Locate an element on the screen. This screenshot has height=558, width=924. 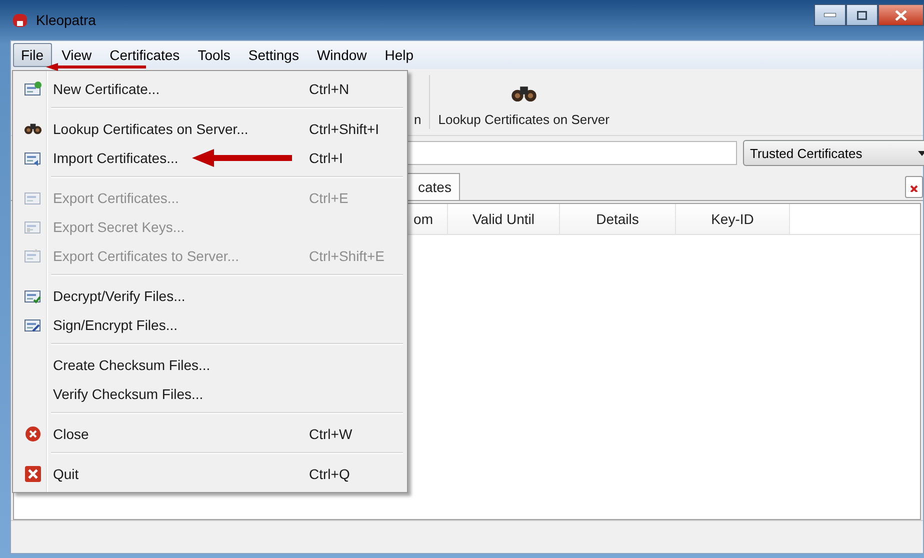
menu-title: Settings is located at coordinates (273, 55).